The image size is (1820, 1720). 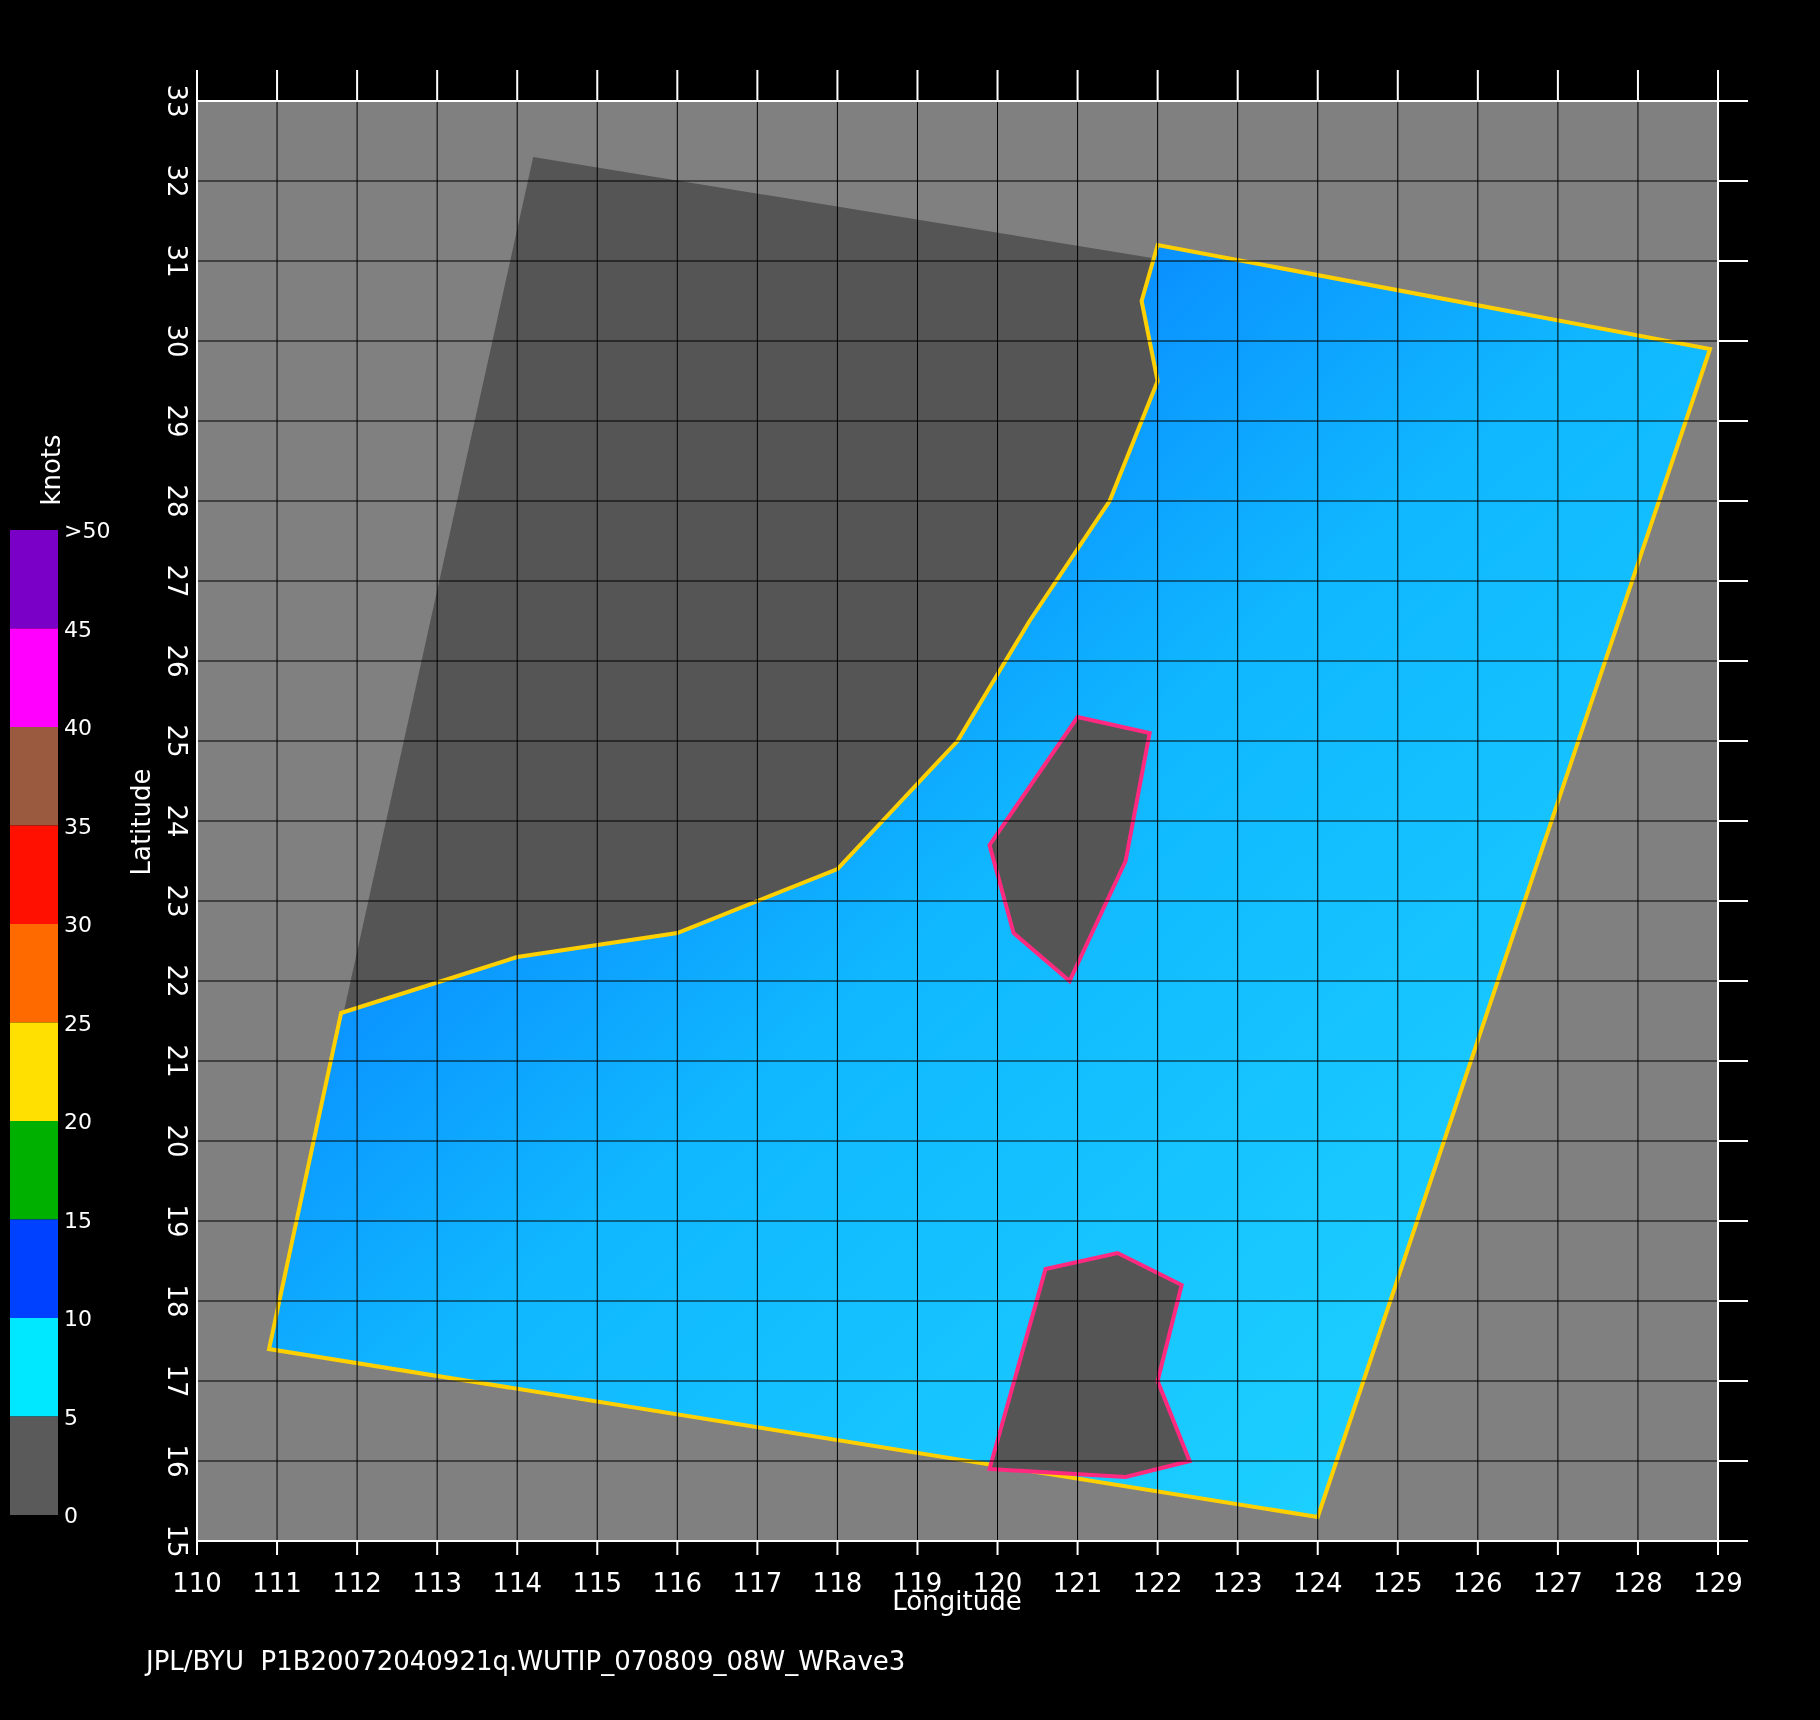 What do you see at coordinates (526, 1661) in the screenshot?
I see `footer-caption: JPL/BYU P1B20072040921q.WUTIP_070809_08W_WRave3` at bounding box center [526, 1661].